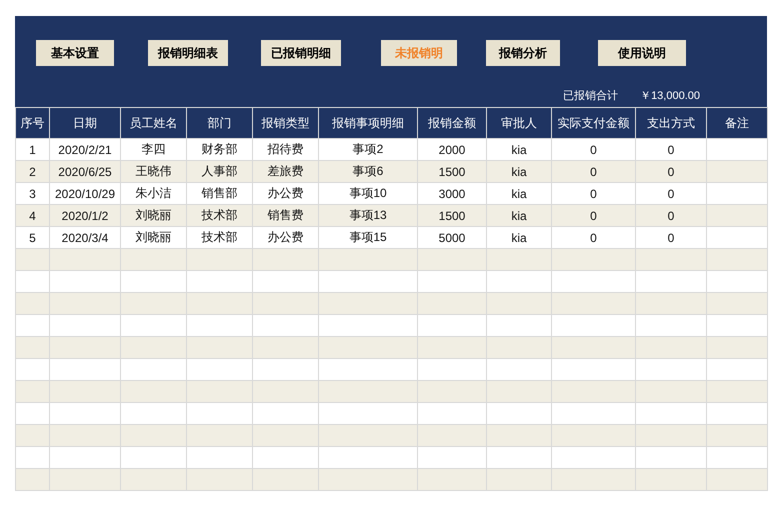 The height and width of the screenshot is (505, 782). Describe the element at coordinates (519, 123) in the screenshot. I see `column-header: 审批人` at that location.